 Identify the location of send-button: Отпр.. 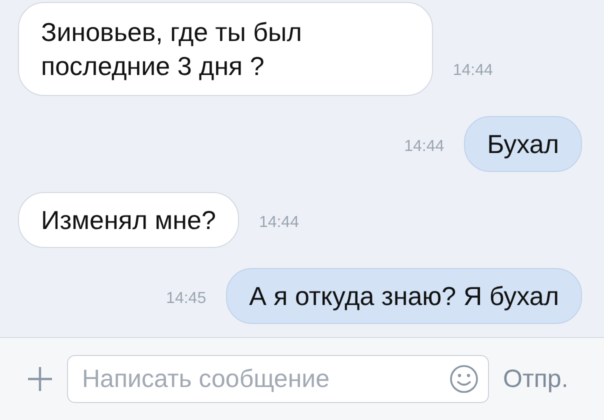
(535, 379).